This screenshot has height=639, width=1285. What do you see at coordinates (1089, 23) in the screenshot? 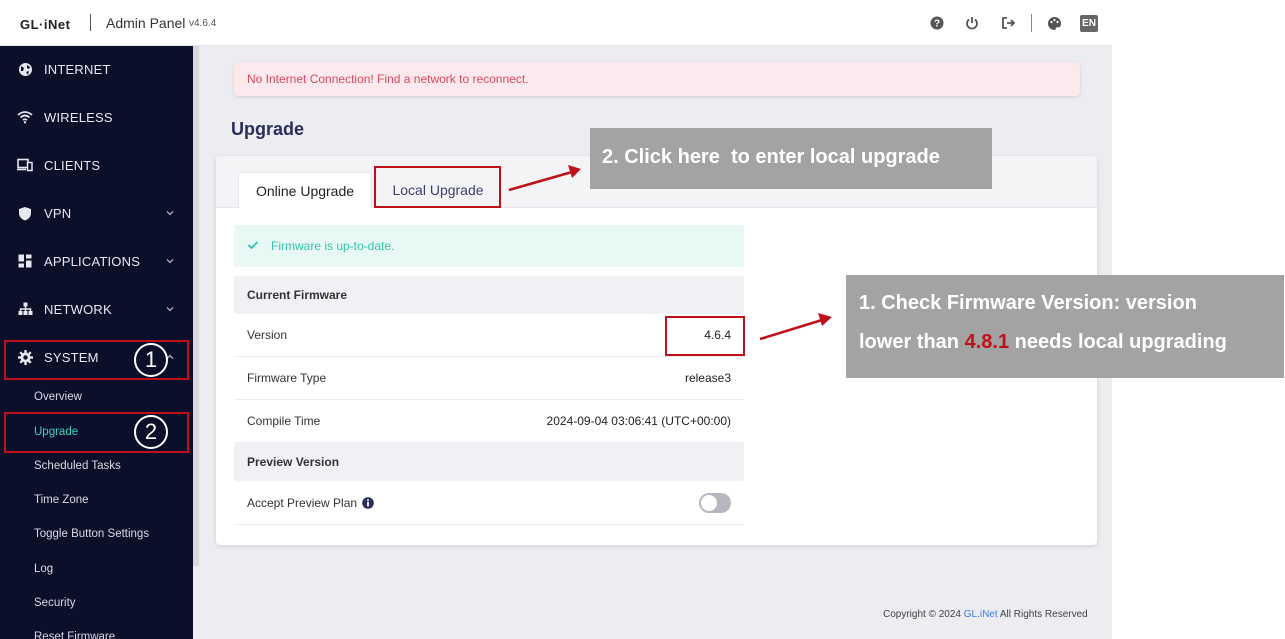
I see `language-switch: EN` at bounding box center [1089, 23].